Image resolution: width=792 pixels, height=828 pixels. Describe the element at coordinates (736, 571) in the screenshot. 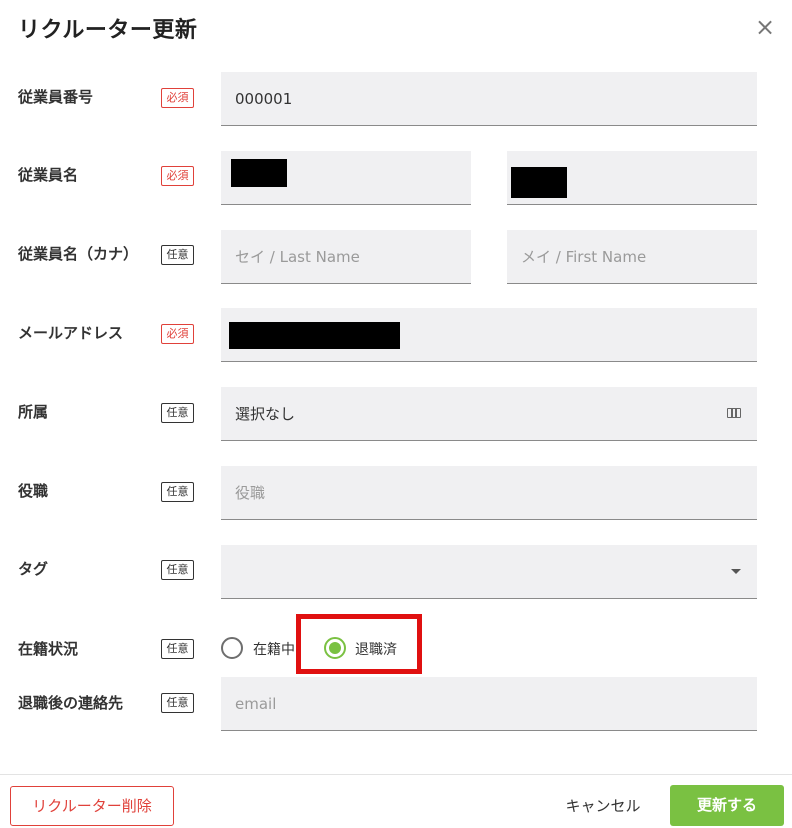

I see `chevron-down-icon` at that location.